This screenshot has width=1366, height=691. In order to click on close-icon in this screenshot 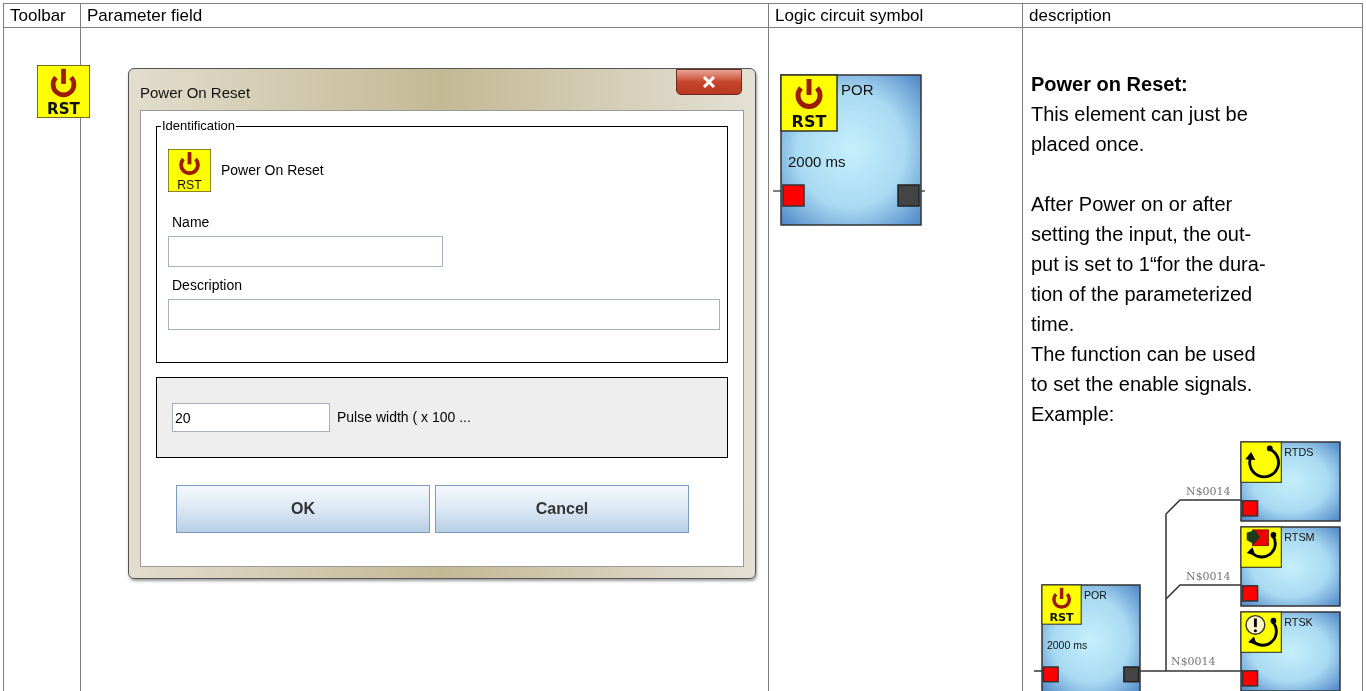, I will do `click(709, 82)`.